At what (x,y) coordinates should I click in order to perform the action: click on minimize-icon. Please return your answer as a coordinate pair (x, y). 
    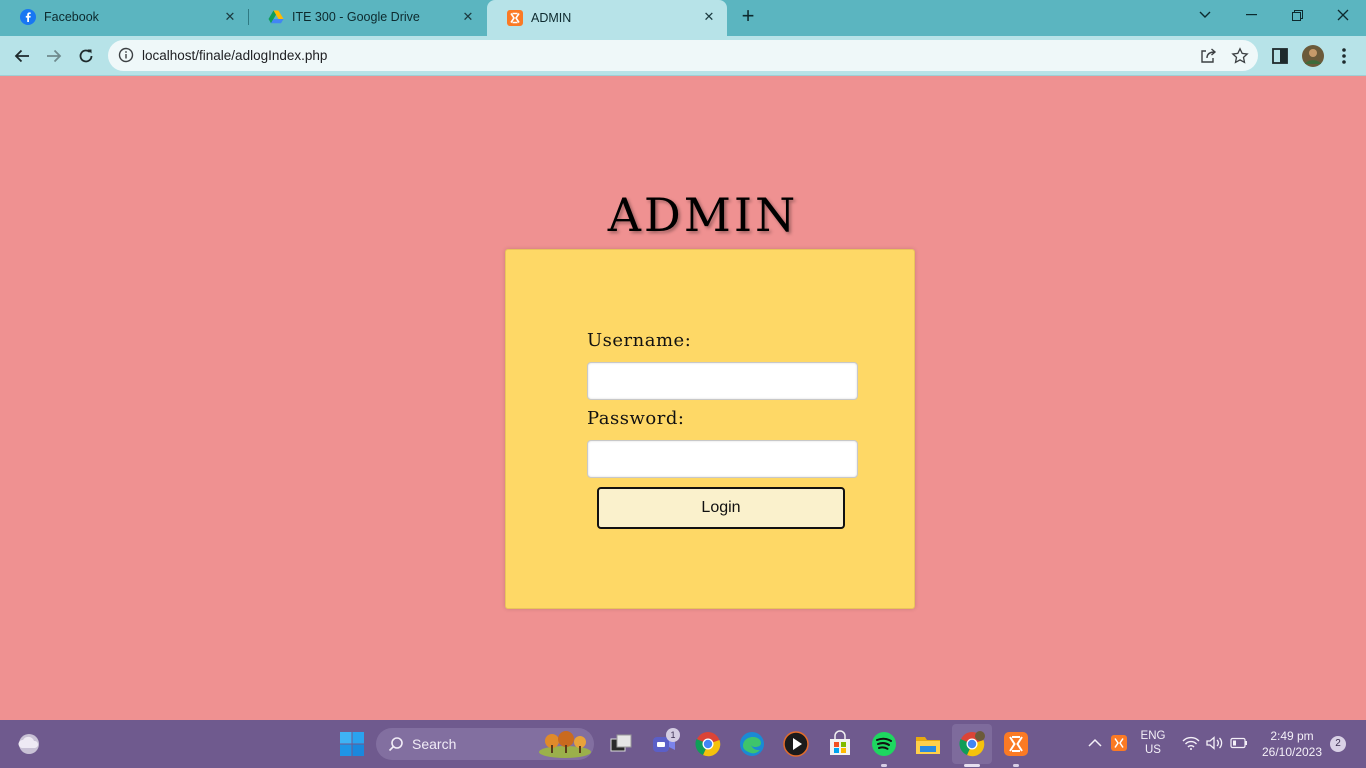
    Looking at the image, I should click on (1251, 15).